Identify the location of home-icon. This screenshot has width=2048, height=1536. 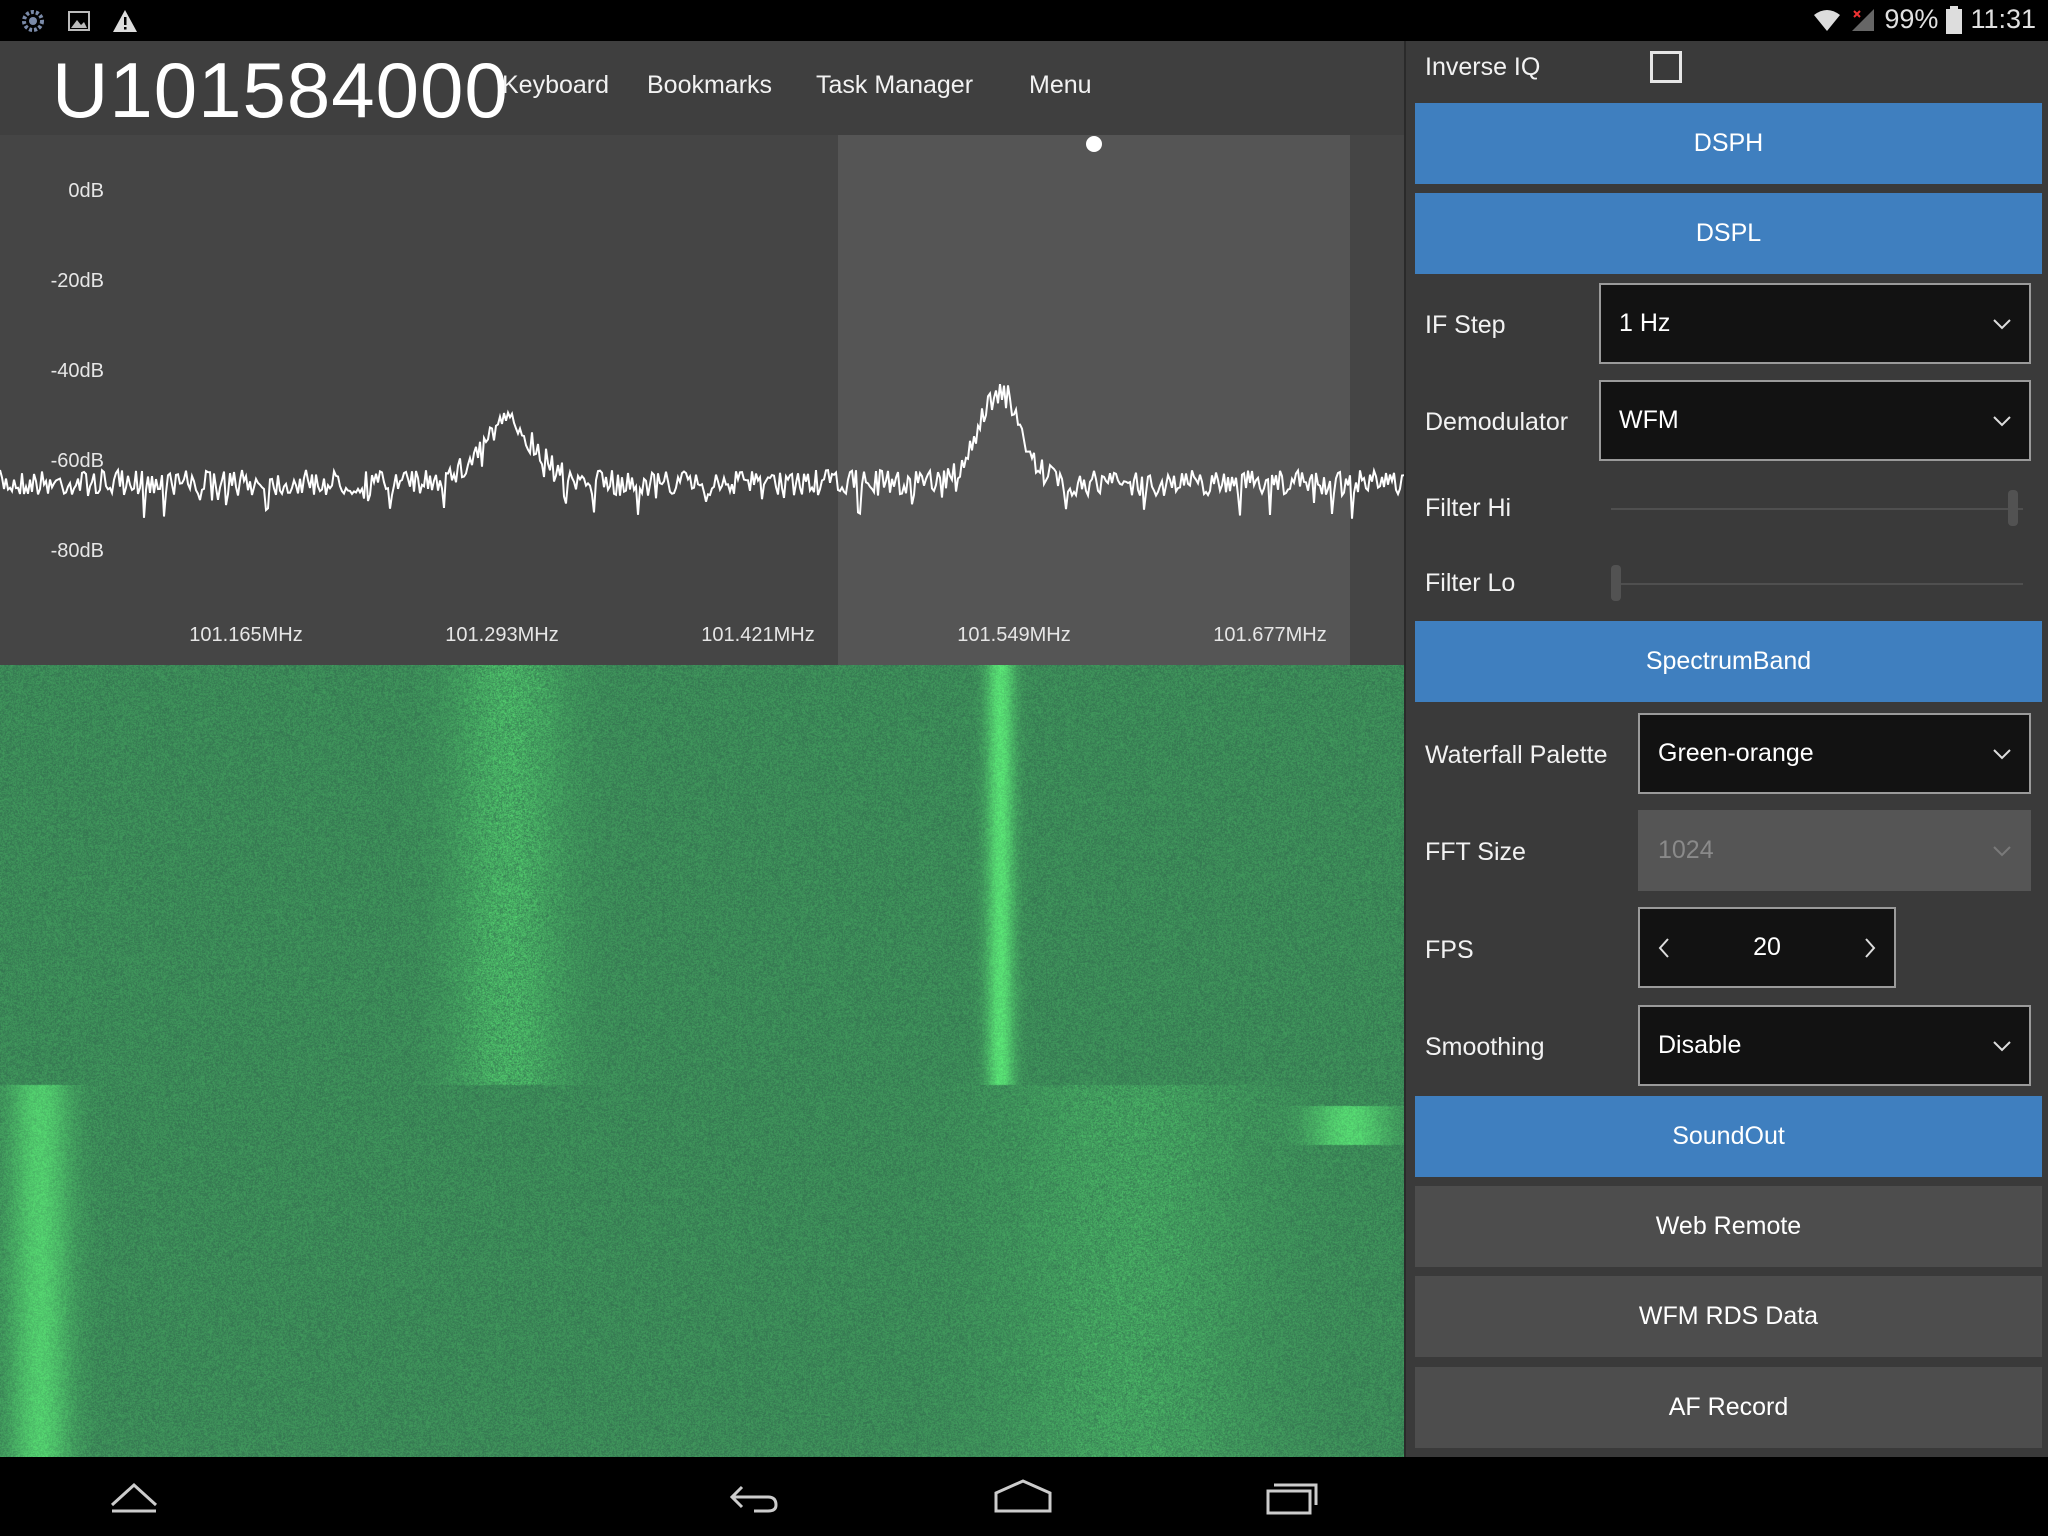
(1023, 1497).